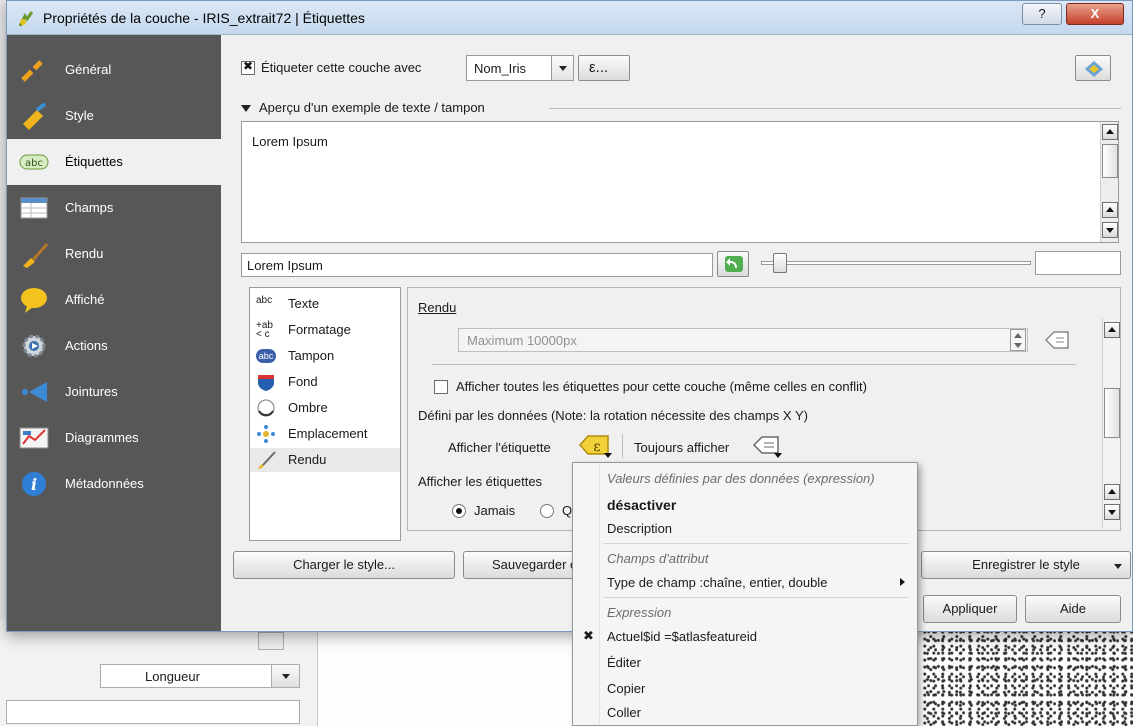 Image resolution: width=1133 pixels, height=726 pixels. I want to click on layers-diamond-icon, so click(1094, 69).